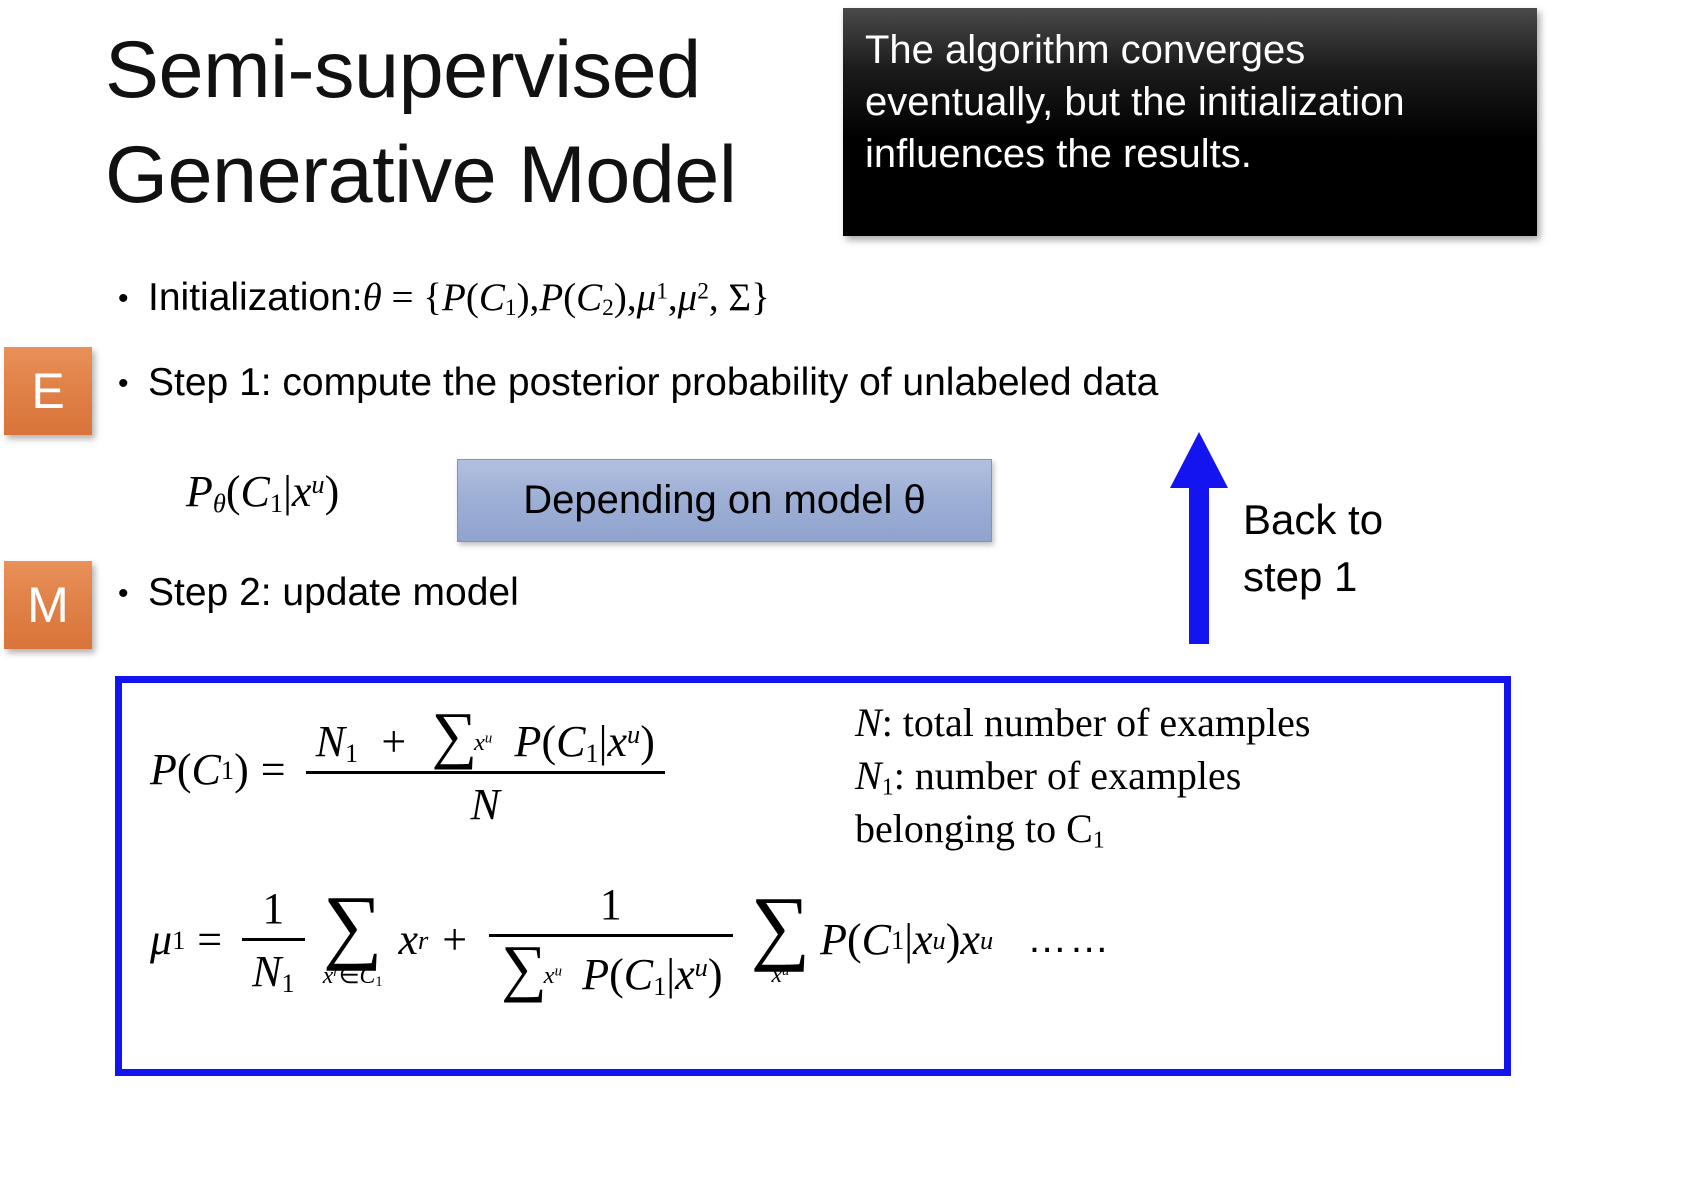 The width and height of the screenshot is (1692, 1194). Describe the element at coordinates (1058, 154) in the screenshot. I see `black-callout-line-3: influences the results.` at that location.